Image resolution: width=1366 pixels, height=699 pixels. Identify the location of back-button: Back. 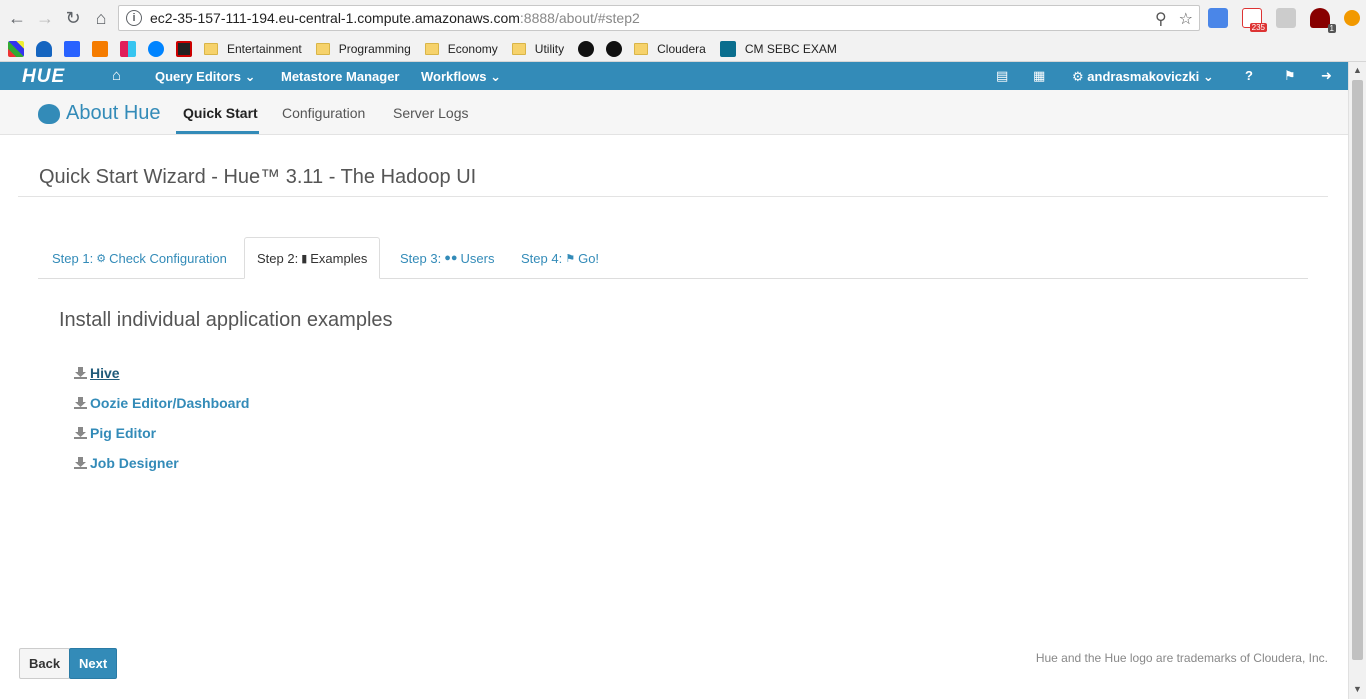
(45, 663).